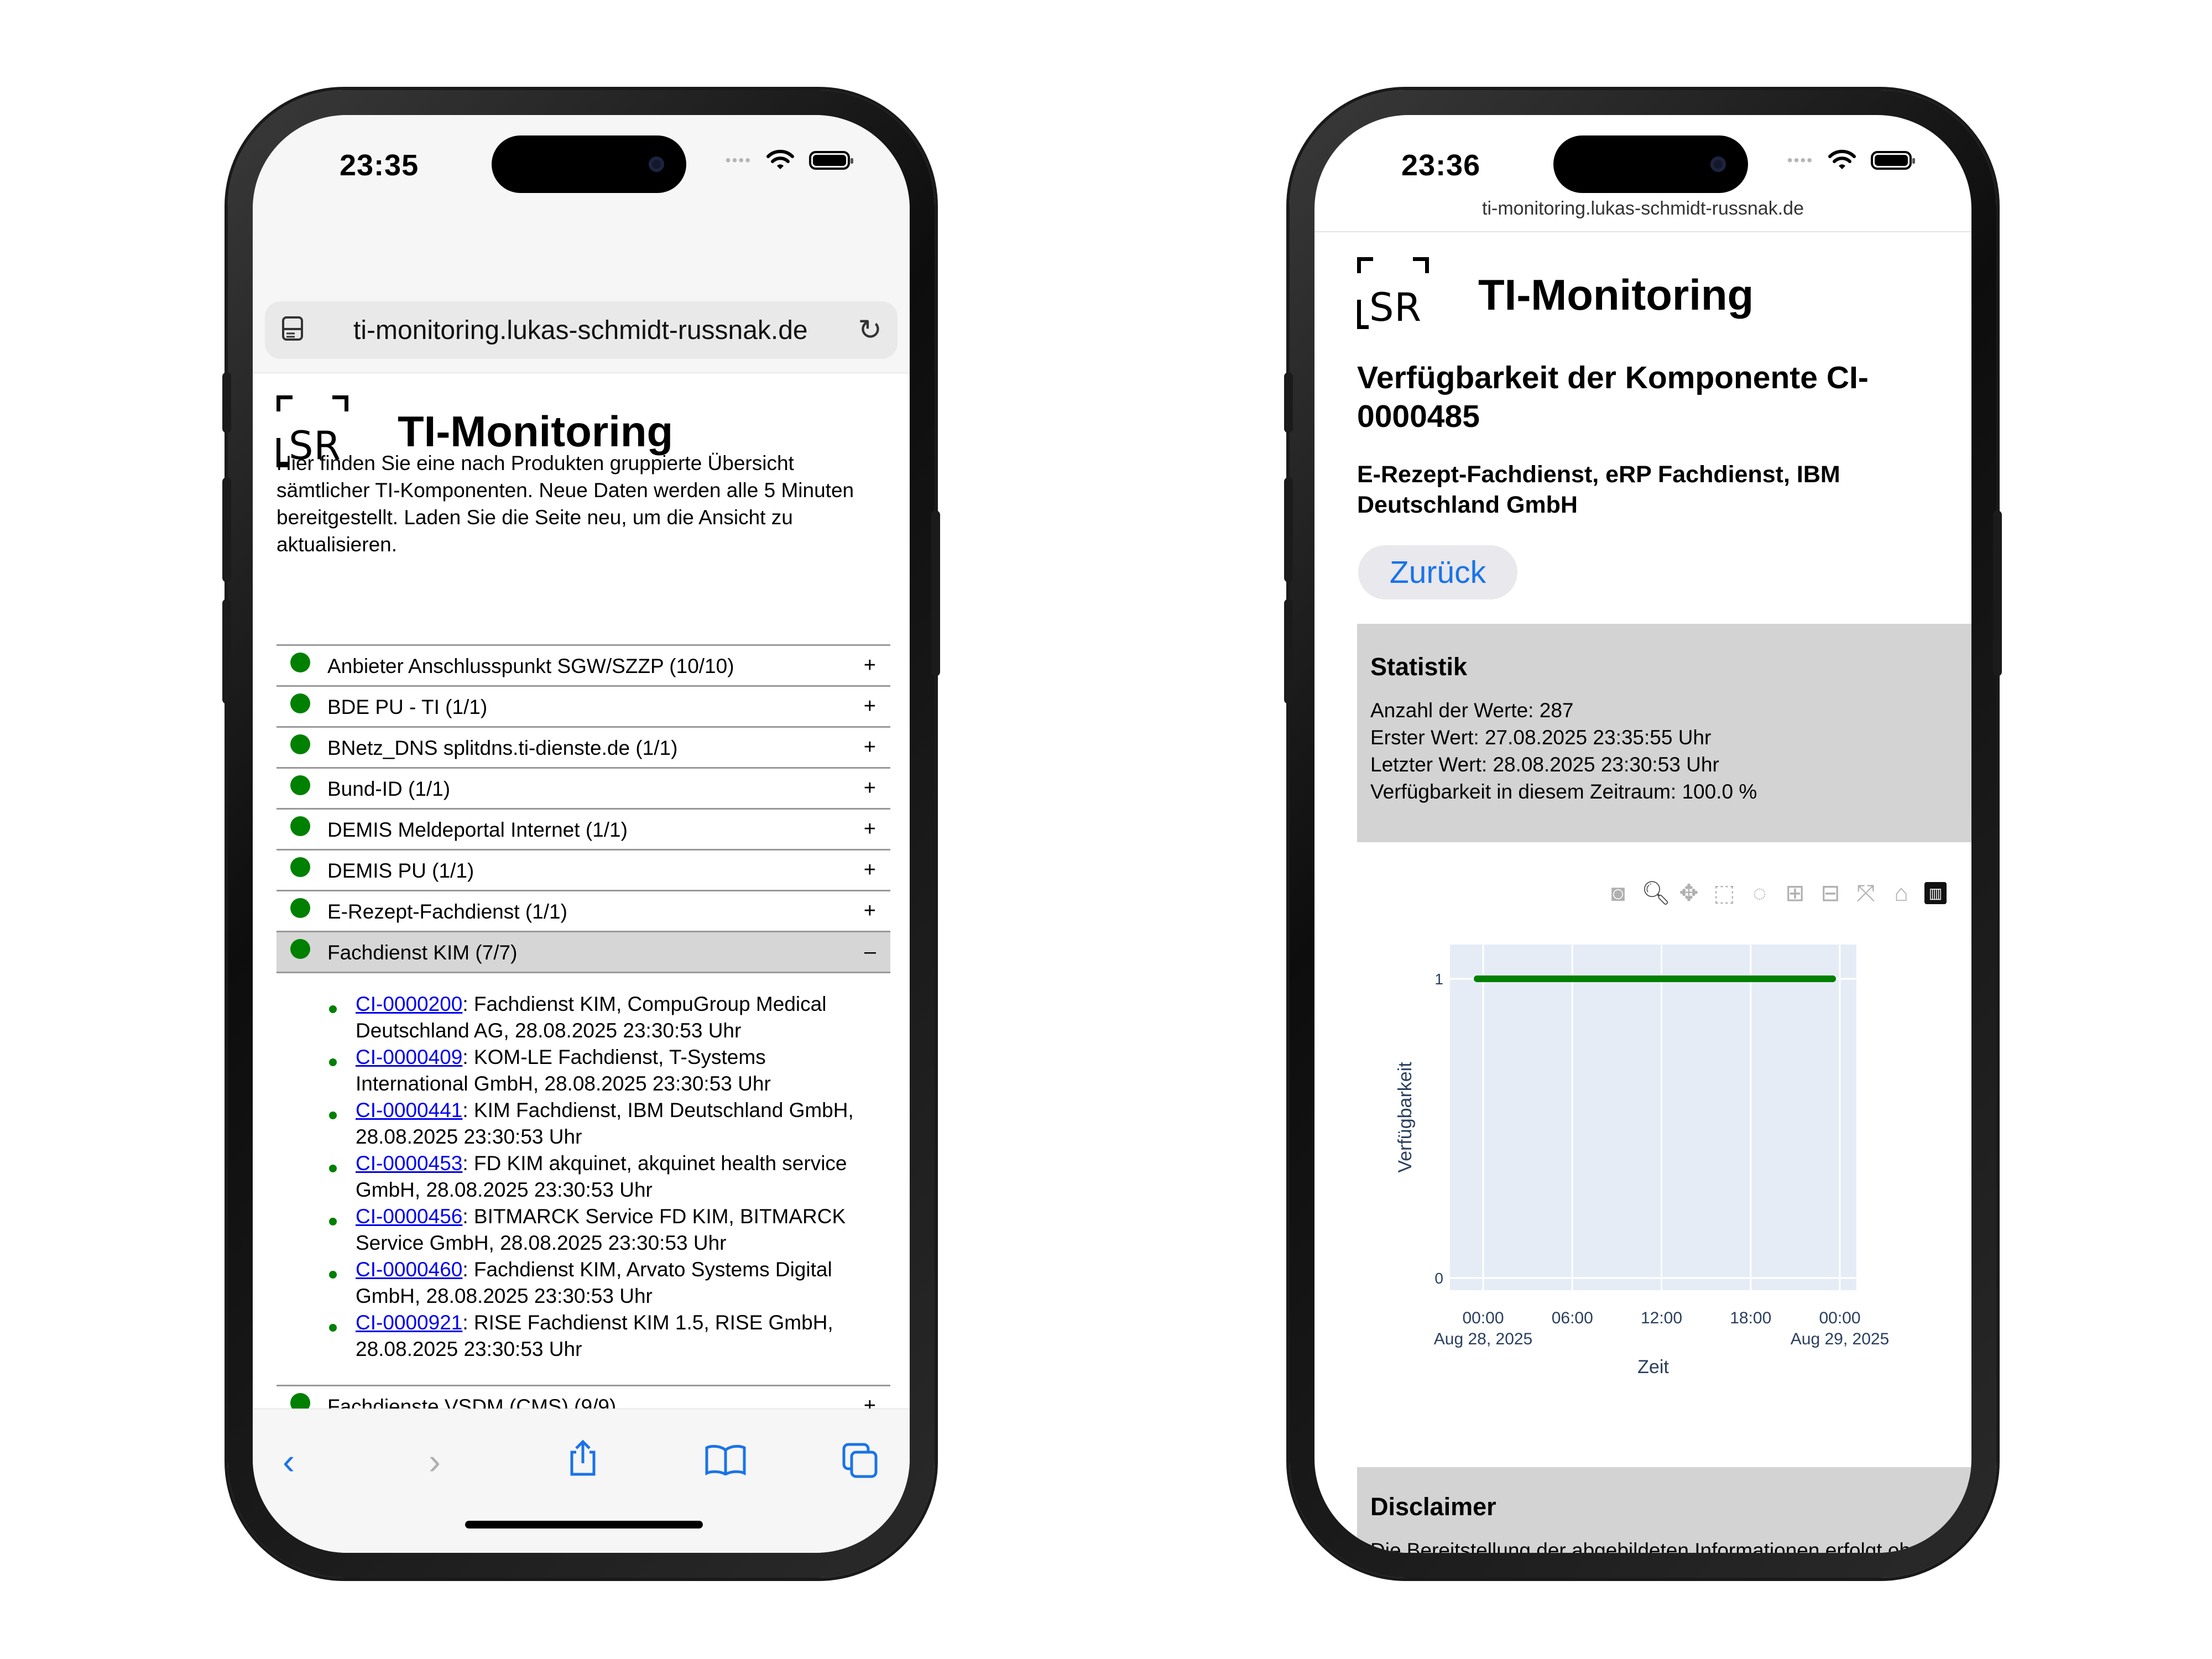  I want to click on x-tick-date-label: Aug 28, 2025, so click(1484, 1339).